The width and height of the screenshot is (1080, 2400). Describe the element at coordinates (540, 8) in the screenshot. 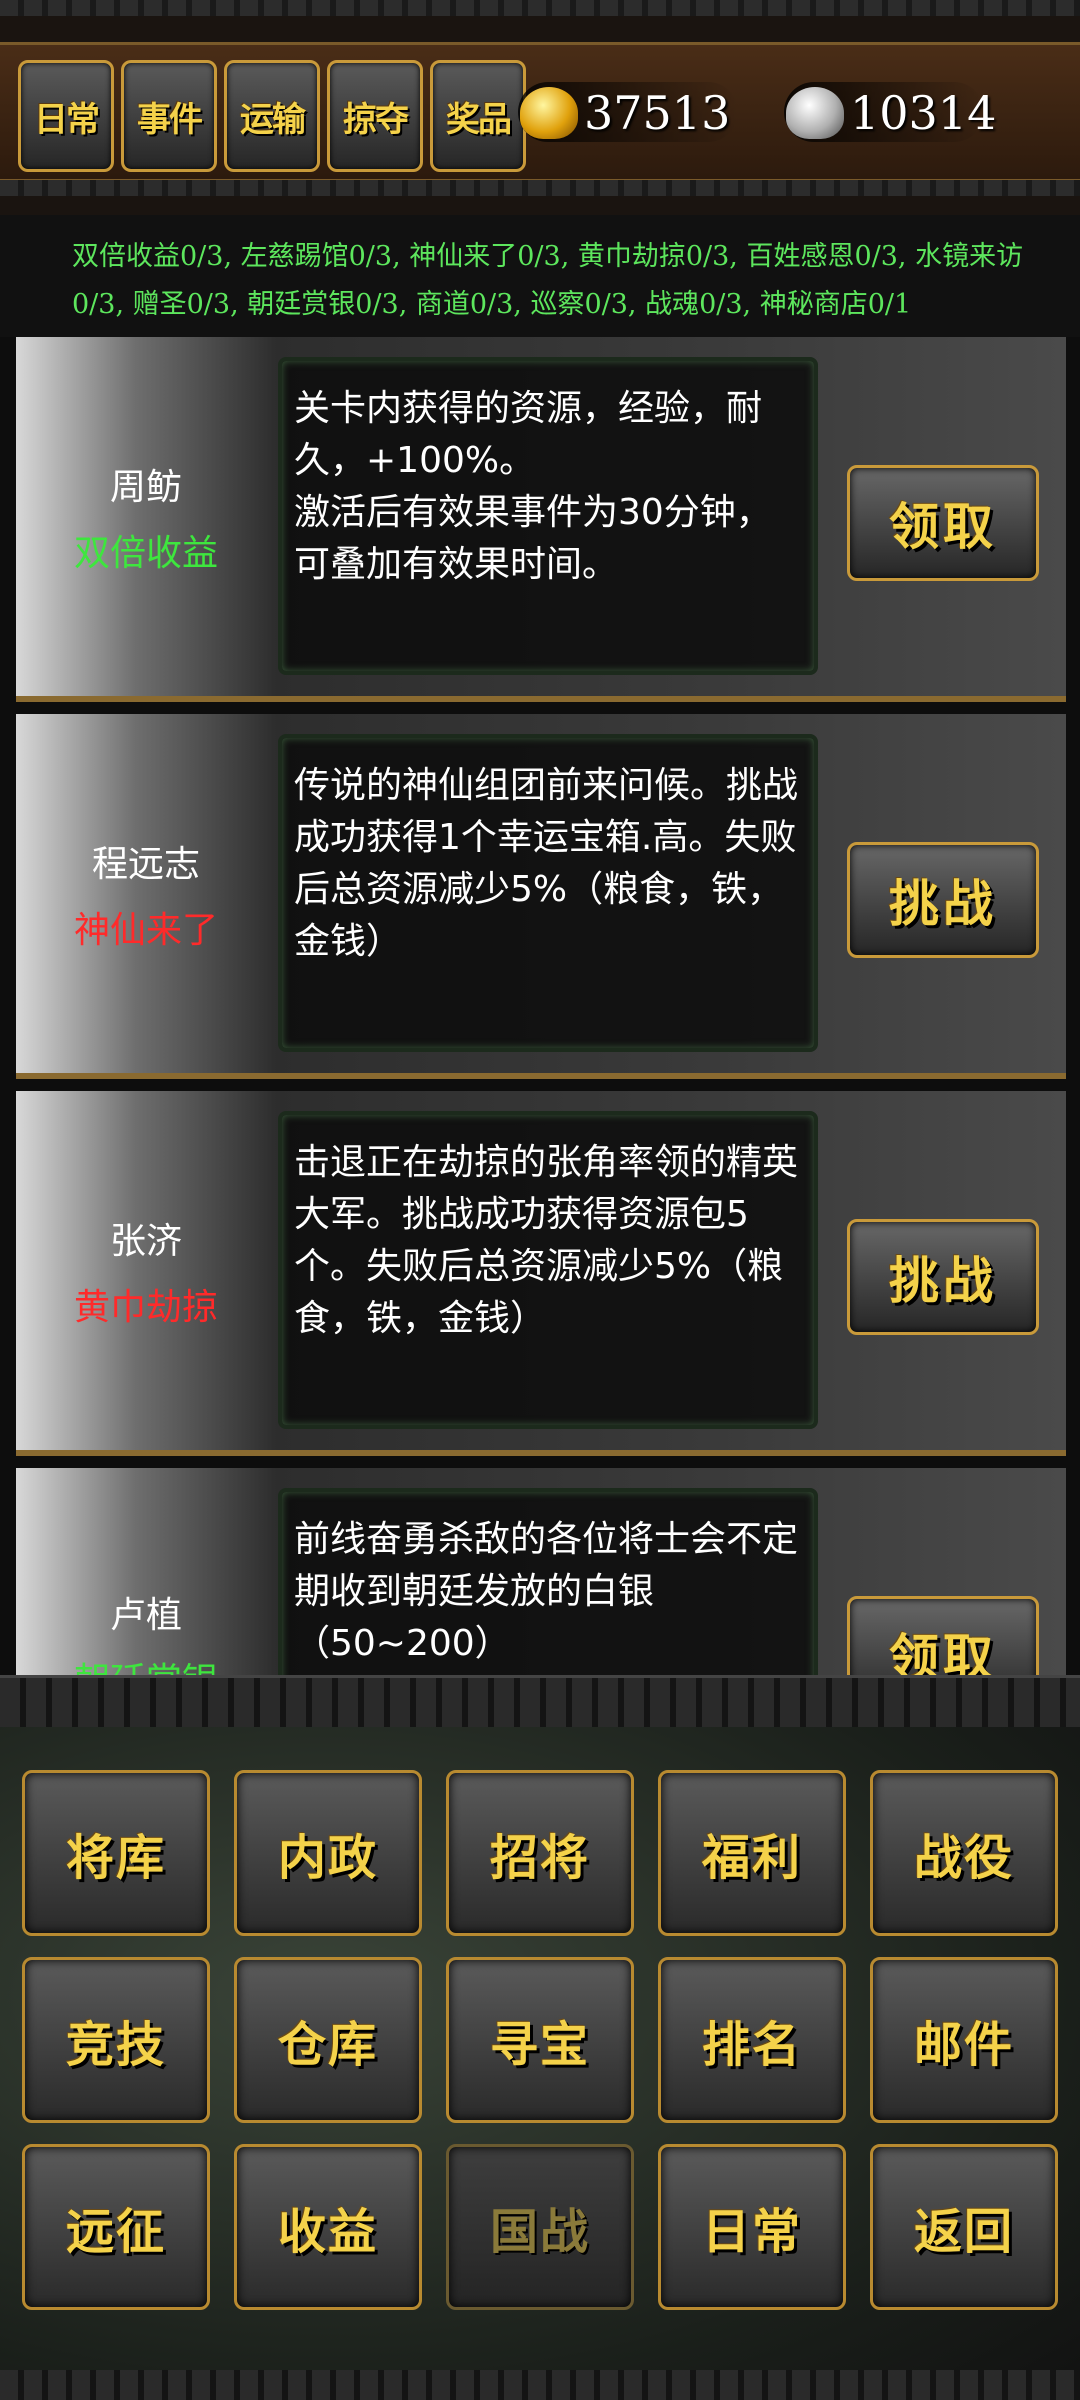

I see `top-ornament-border` at that location.